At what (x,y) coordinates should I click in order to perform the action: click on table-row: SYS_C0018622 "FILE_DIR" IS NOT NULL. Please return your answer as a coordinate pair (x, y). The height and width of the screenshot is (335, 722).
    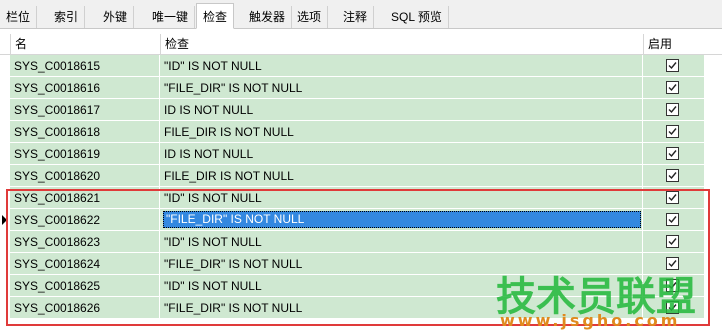
    Looking at the image, I should click on (361, 220).